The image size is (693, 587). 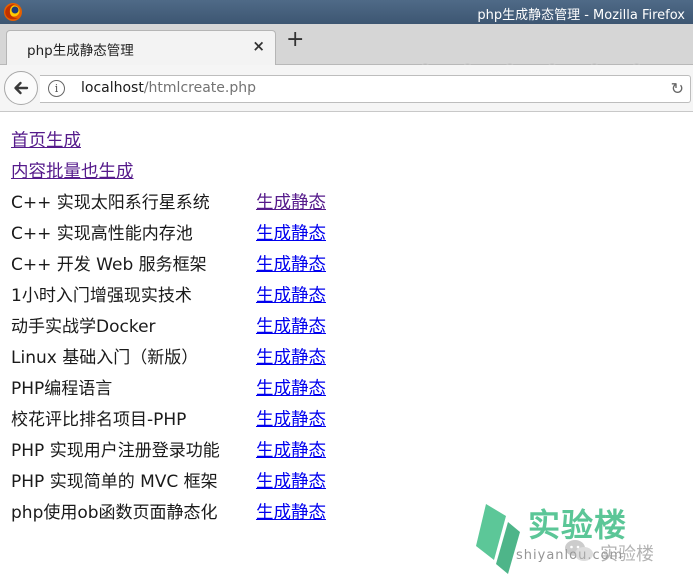 What do you see at coordinates (346, 12) in the screenshot?
I see `window-titlebar: php生成静态管理 - Mozilla Firefox` at bounding box center [346, 12].